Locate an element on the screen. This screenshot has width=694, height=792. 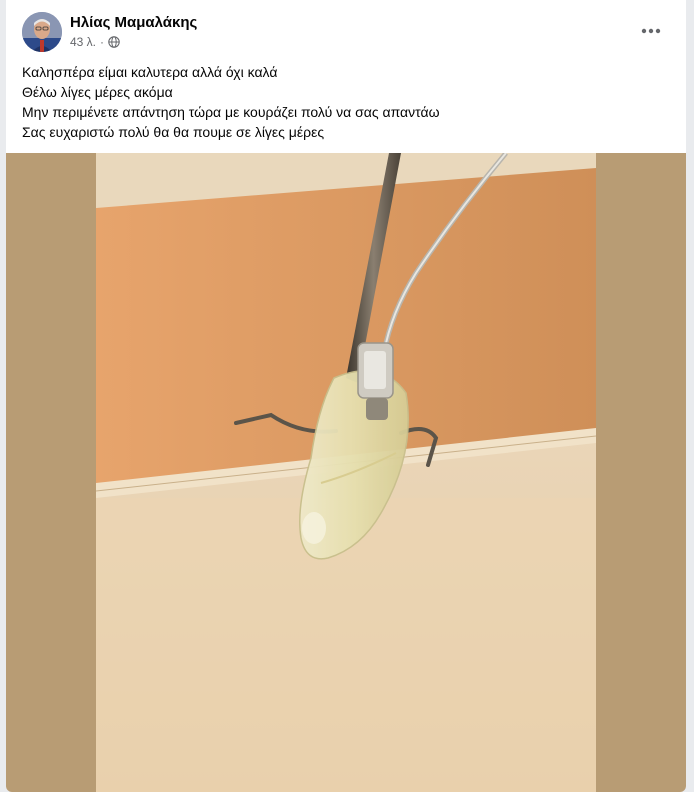
post-text-line: Καλησπέρα είμαι καλυτερα αλλά όχι καλά is located at coordinates (150, 72).